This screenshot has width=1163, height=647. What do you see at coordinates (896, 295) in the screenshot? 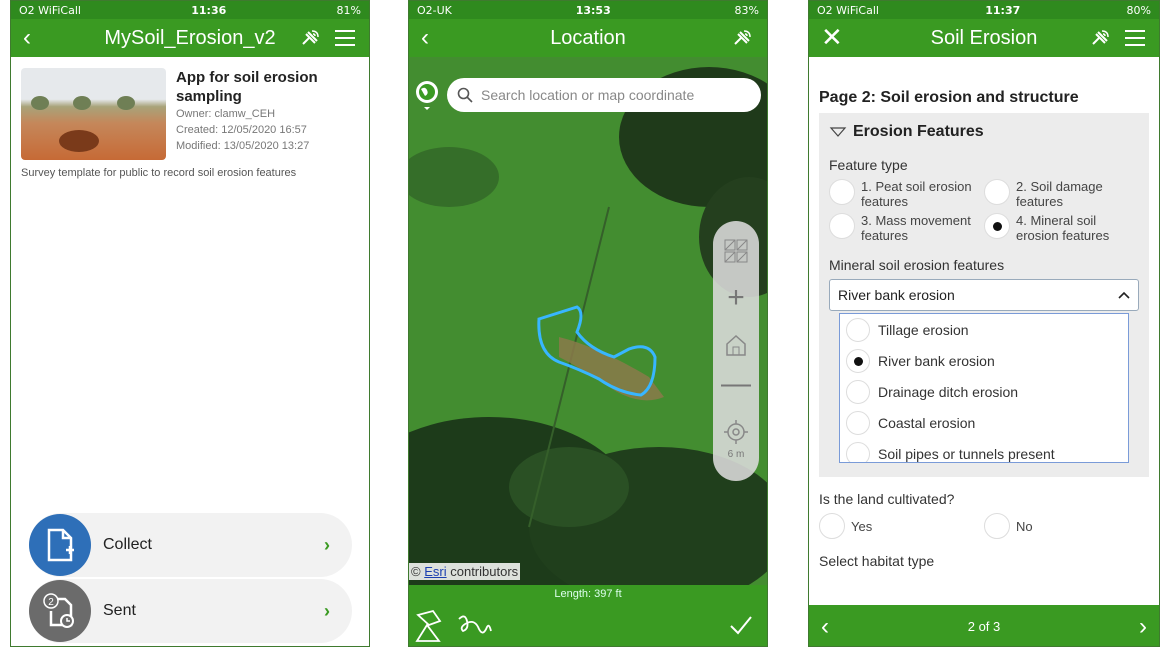
I see `select-value: River bank erosion` at bounding box center [896, 295].